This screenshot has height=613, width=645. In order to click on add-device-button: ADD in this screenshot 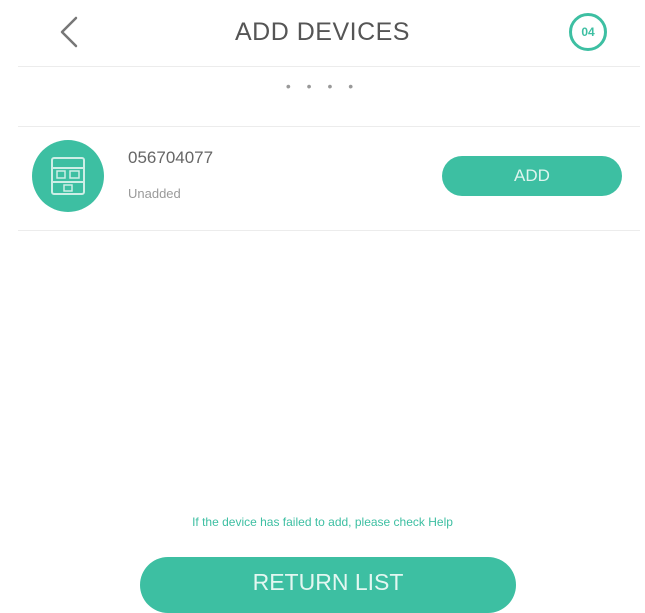, I will do `click(532, 176)`.